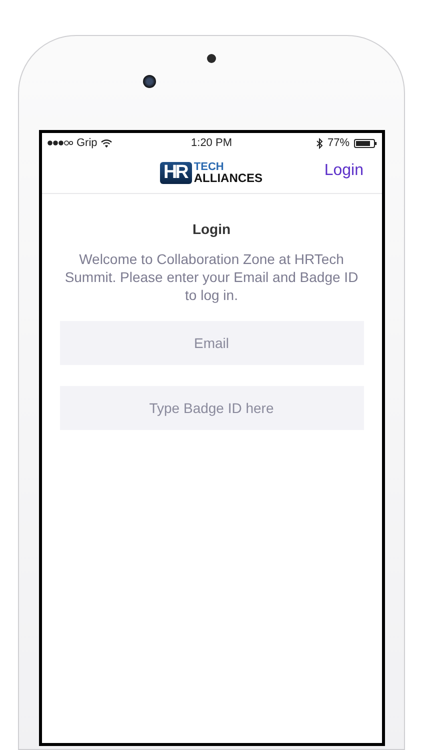  What do you see at coordinates (211, 229) in the screenshot?
I see `page-title: Login` at bounding box center [211, 229].